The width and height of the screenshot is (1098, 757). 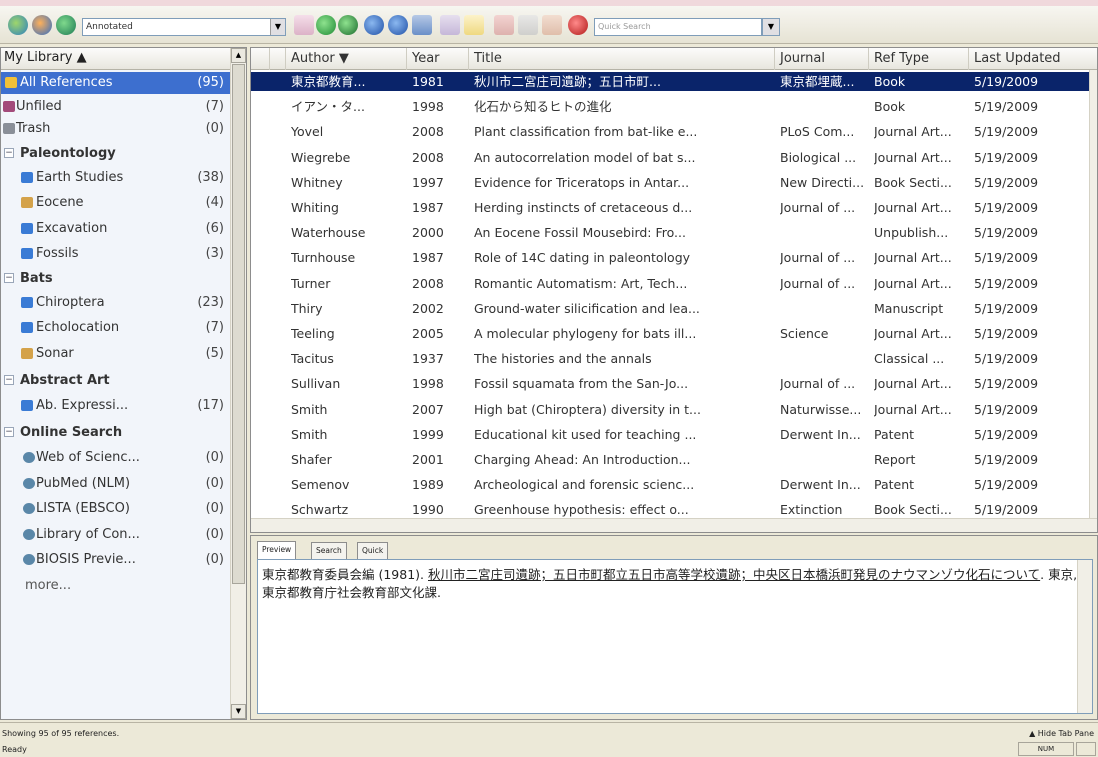 I want to click on sidebar-item-sonar: Sonar (5), so click(x=115, y=354).